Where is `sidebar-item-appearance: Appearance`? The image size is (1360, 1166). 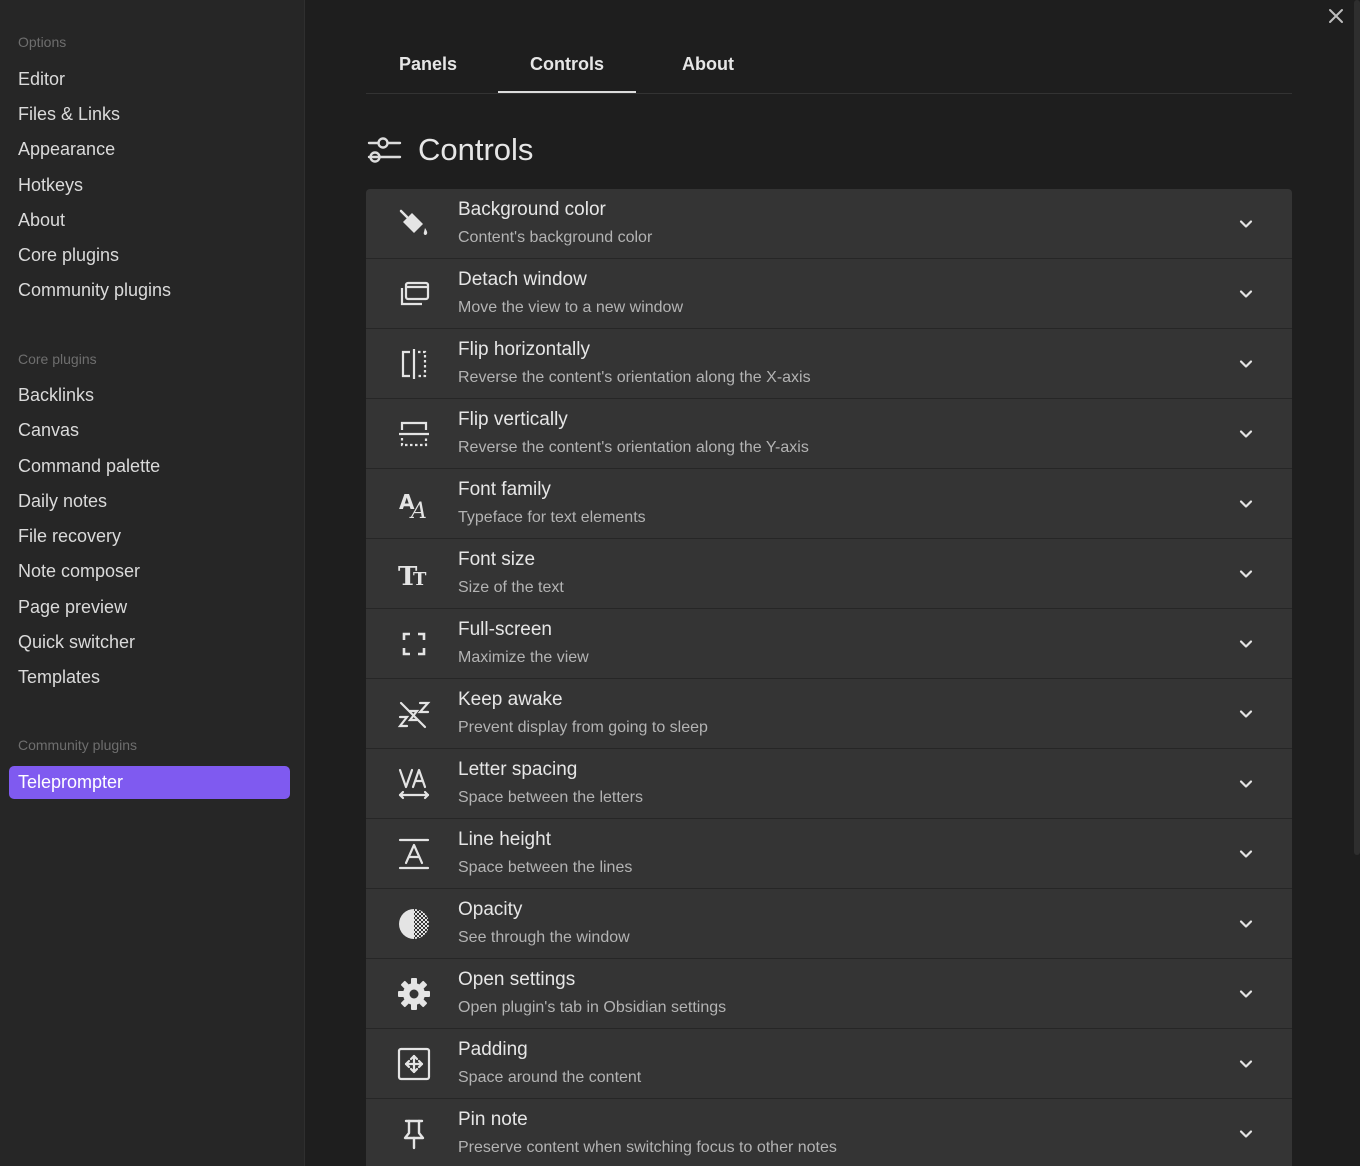 sidebar-item-appearance: Appearance is located at coordinates (149, 149).